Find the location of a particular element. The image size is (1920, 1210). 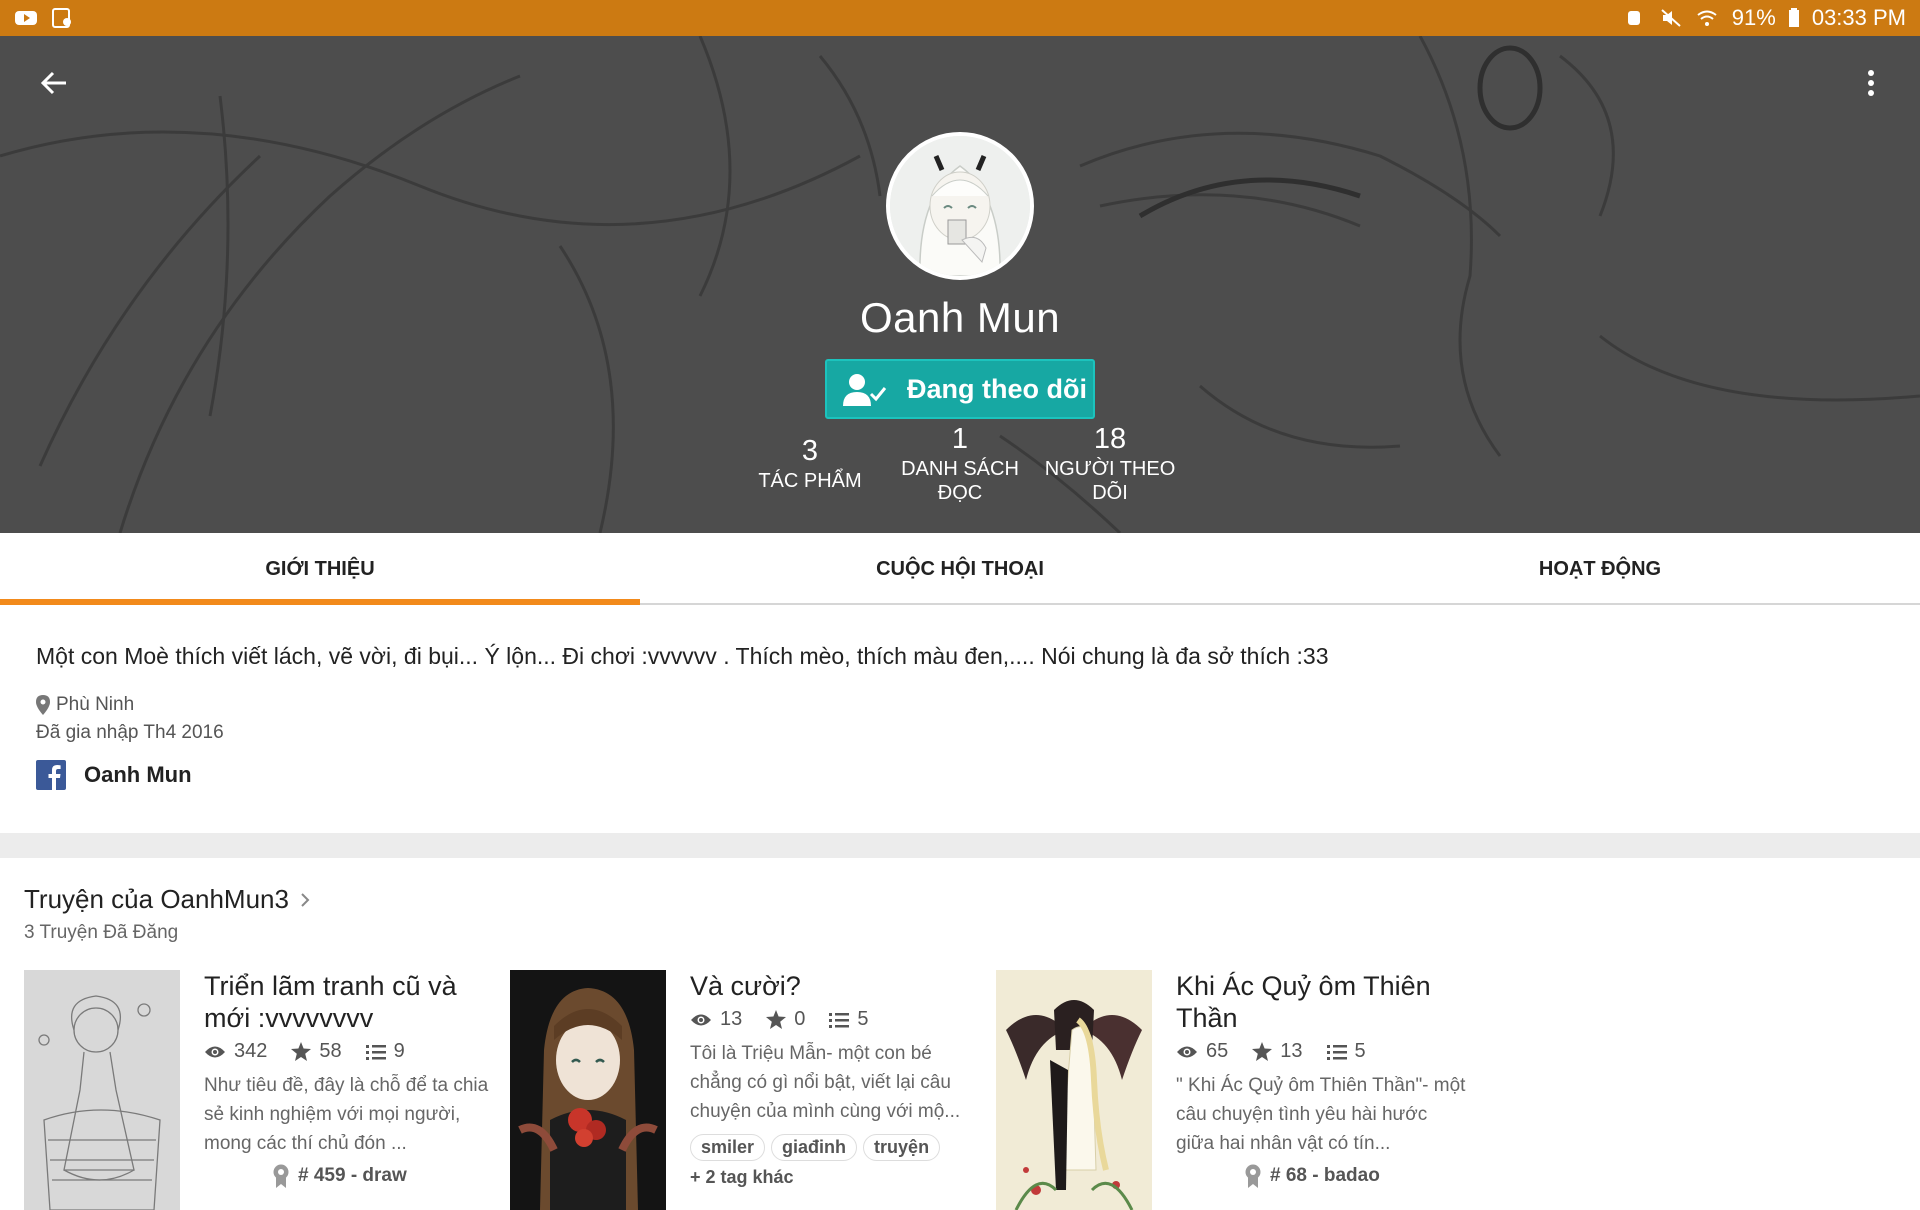

story-stats: 13 0 5 is located at coordinates (835, 1019).